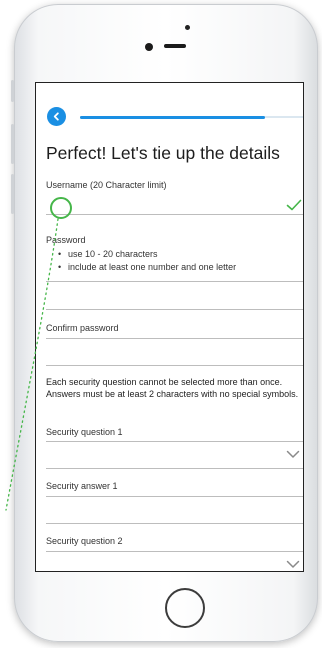 This screenshot has width=322, height=648. I want to click on page-title: Perfect! Let's tie up the details, so click(163, 153).